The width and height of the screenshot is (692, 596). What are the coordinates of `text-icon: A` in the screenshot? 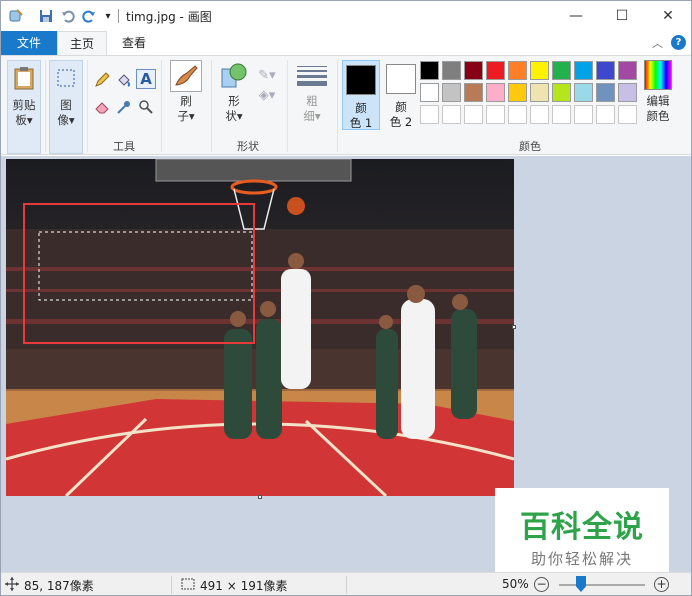 It's located at (146, 79).